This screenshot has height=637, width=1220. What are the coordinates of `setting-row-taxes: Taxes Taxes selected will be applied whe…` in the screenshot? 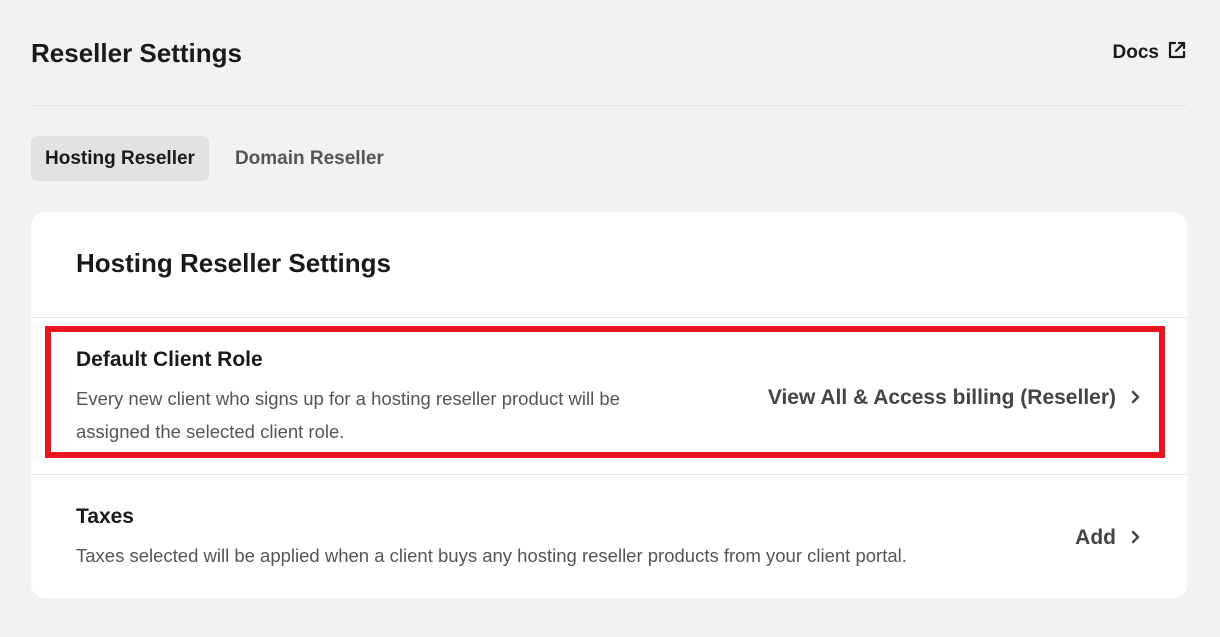 It's located at (609, 538).